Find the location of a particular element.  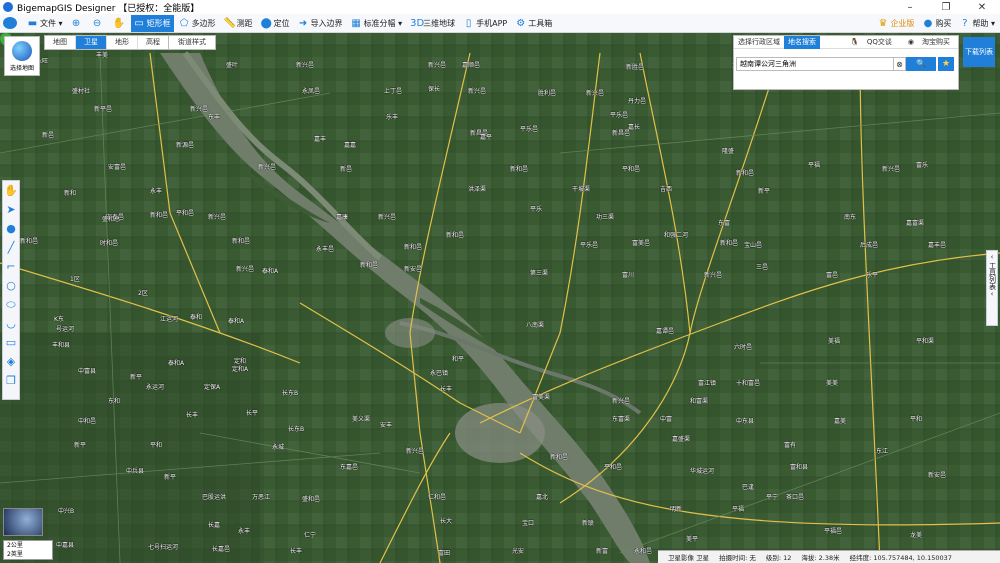

search-panel: 选择行政区域 地名搜索 🐧QQ交谈 ◉淘宝购买 ⊗ 🔍 ★ is located at coordinates (846, 62).